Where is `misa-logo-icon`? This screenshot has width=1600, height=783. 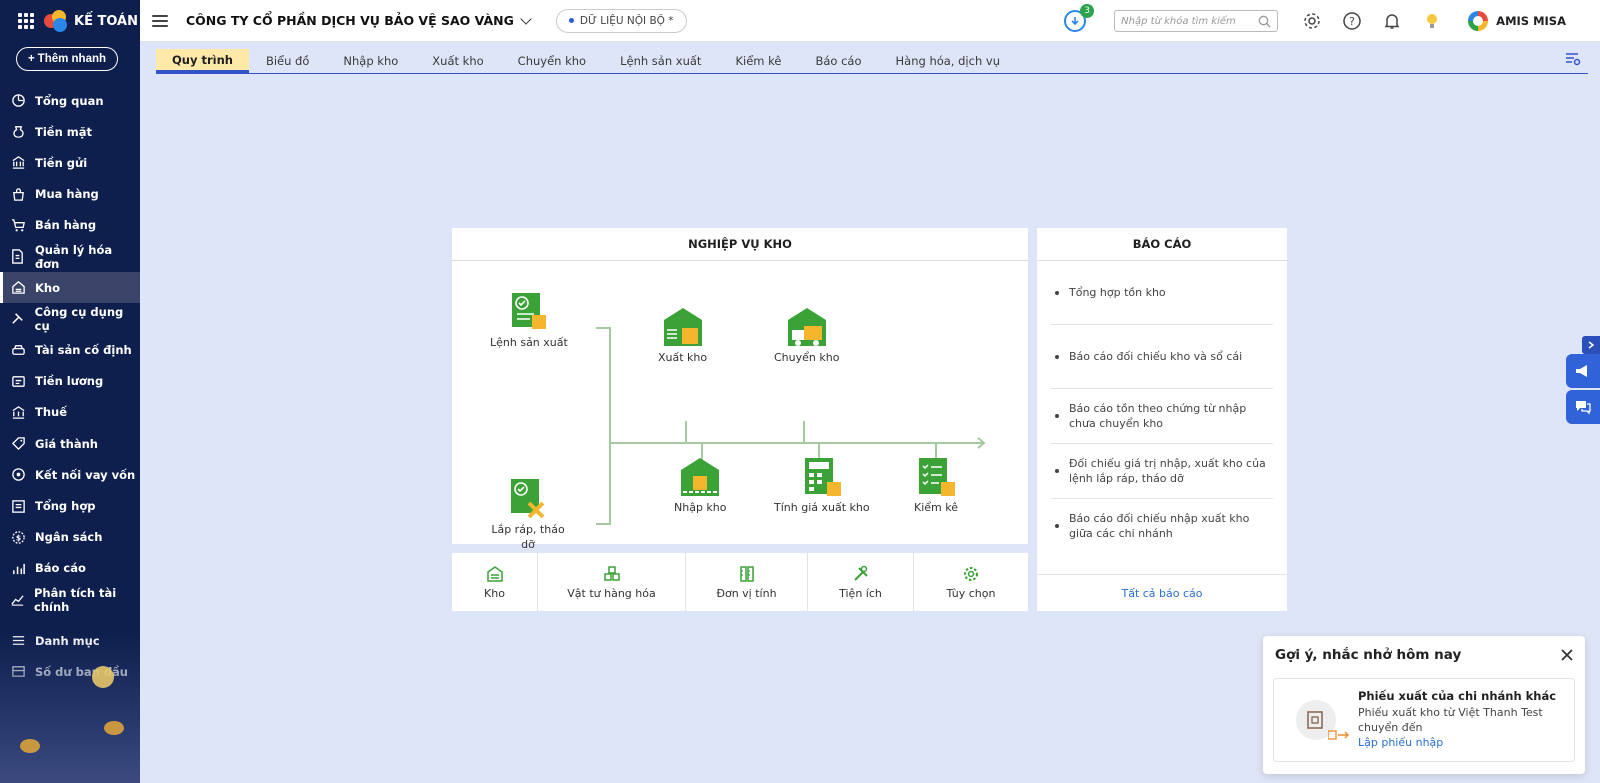 misa-logo-icon is located at coordinates (57, 21).